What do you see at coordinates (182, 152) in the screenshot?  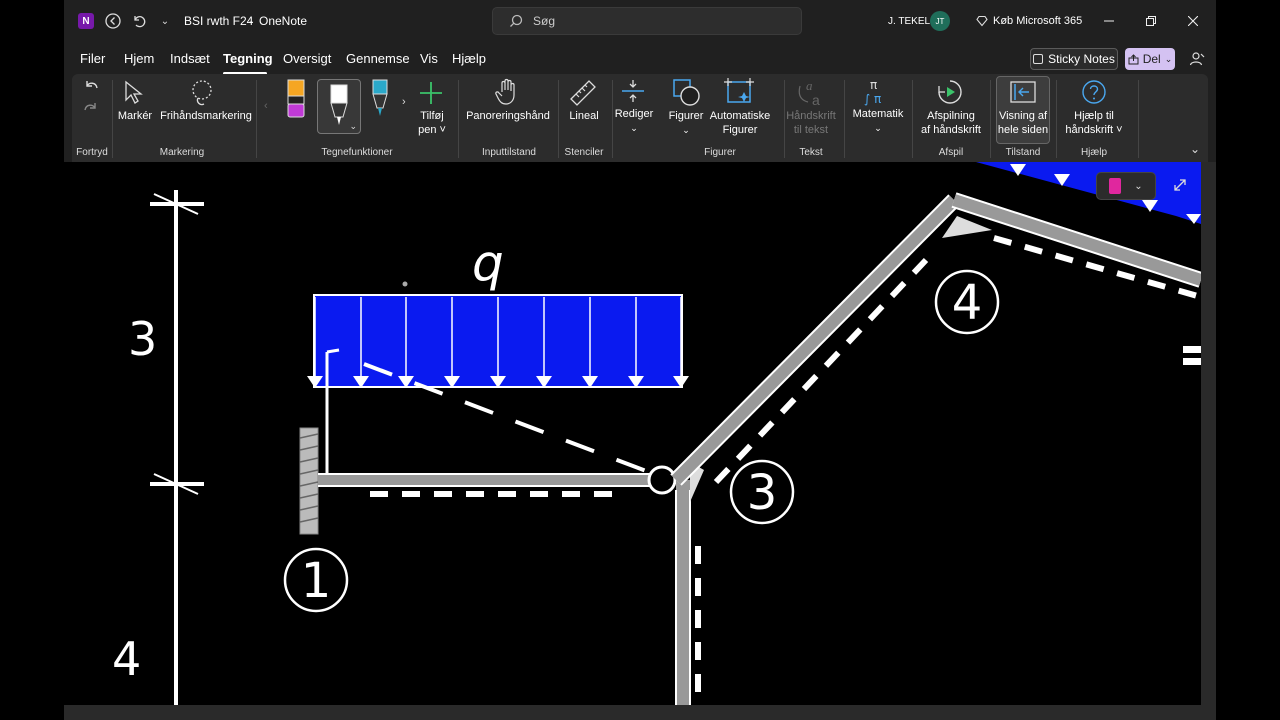 I see `group-label-select: Markering` at bounding box center [182, 152].